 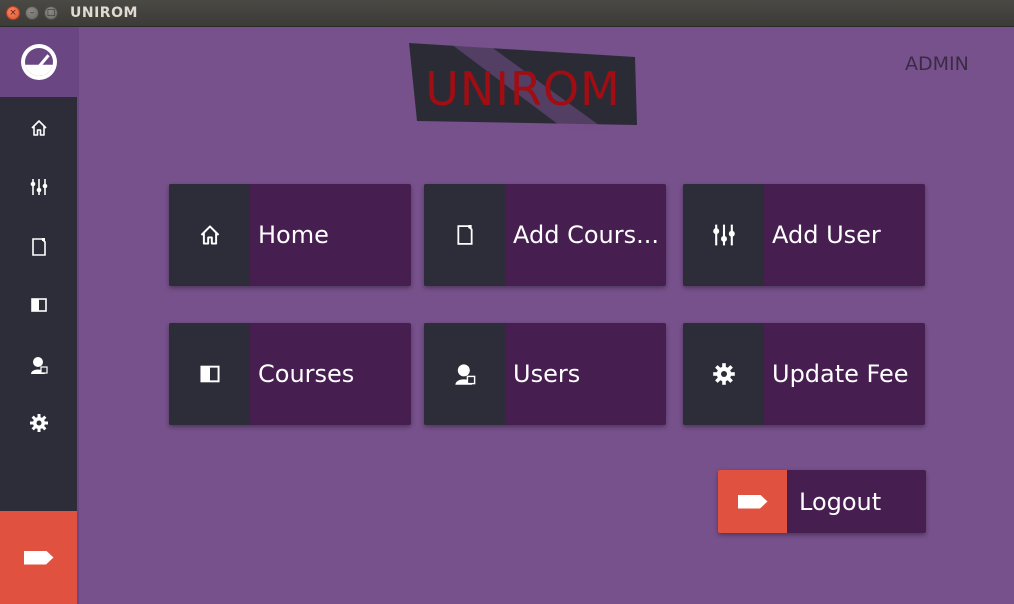 I want to click on sidebar-item-add-course, so click(x=38, y=247).